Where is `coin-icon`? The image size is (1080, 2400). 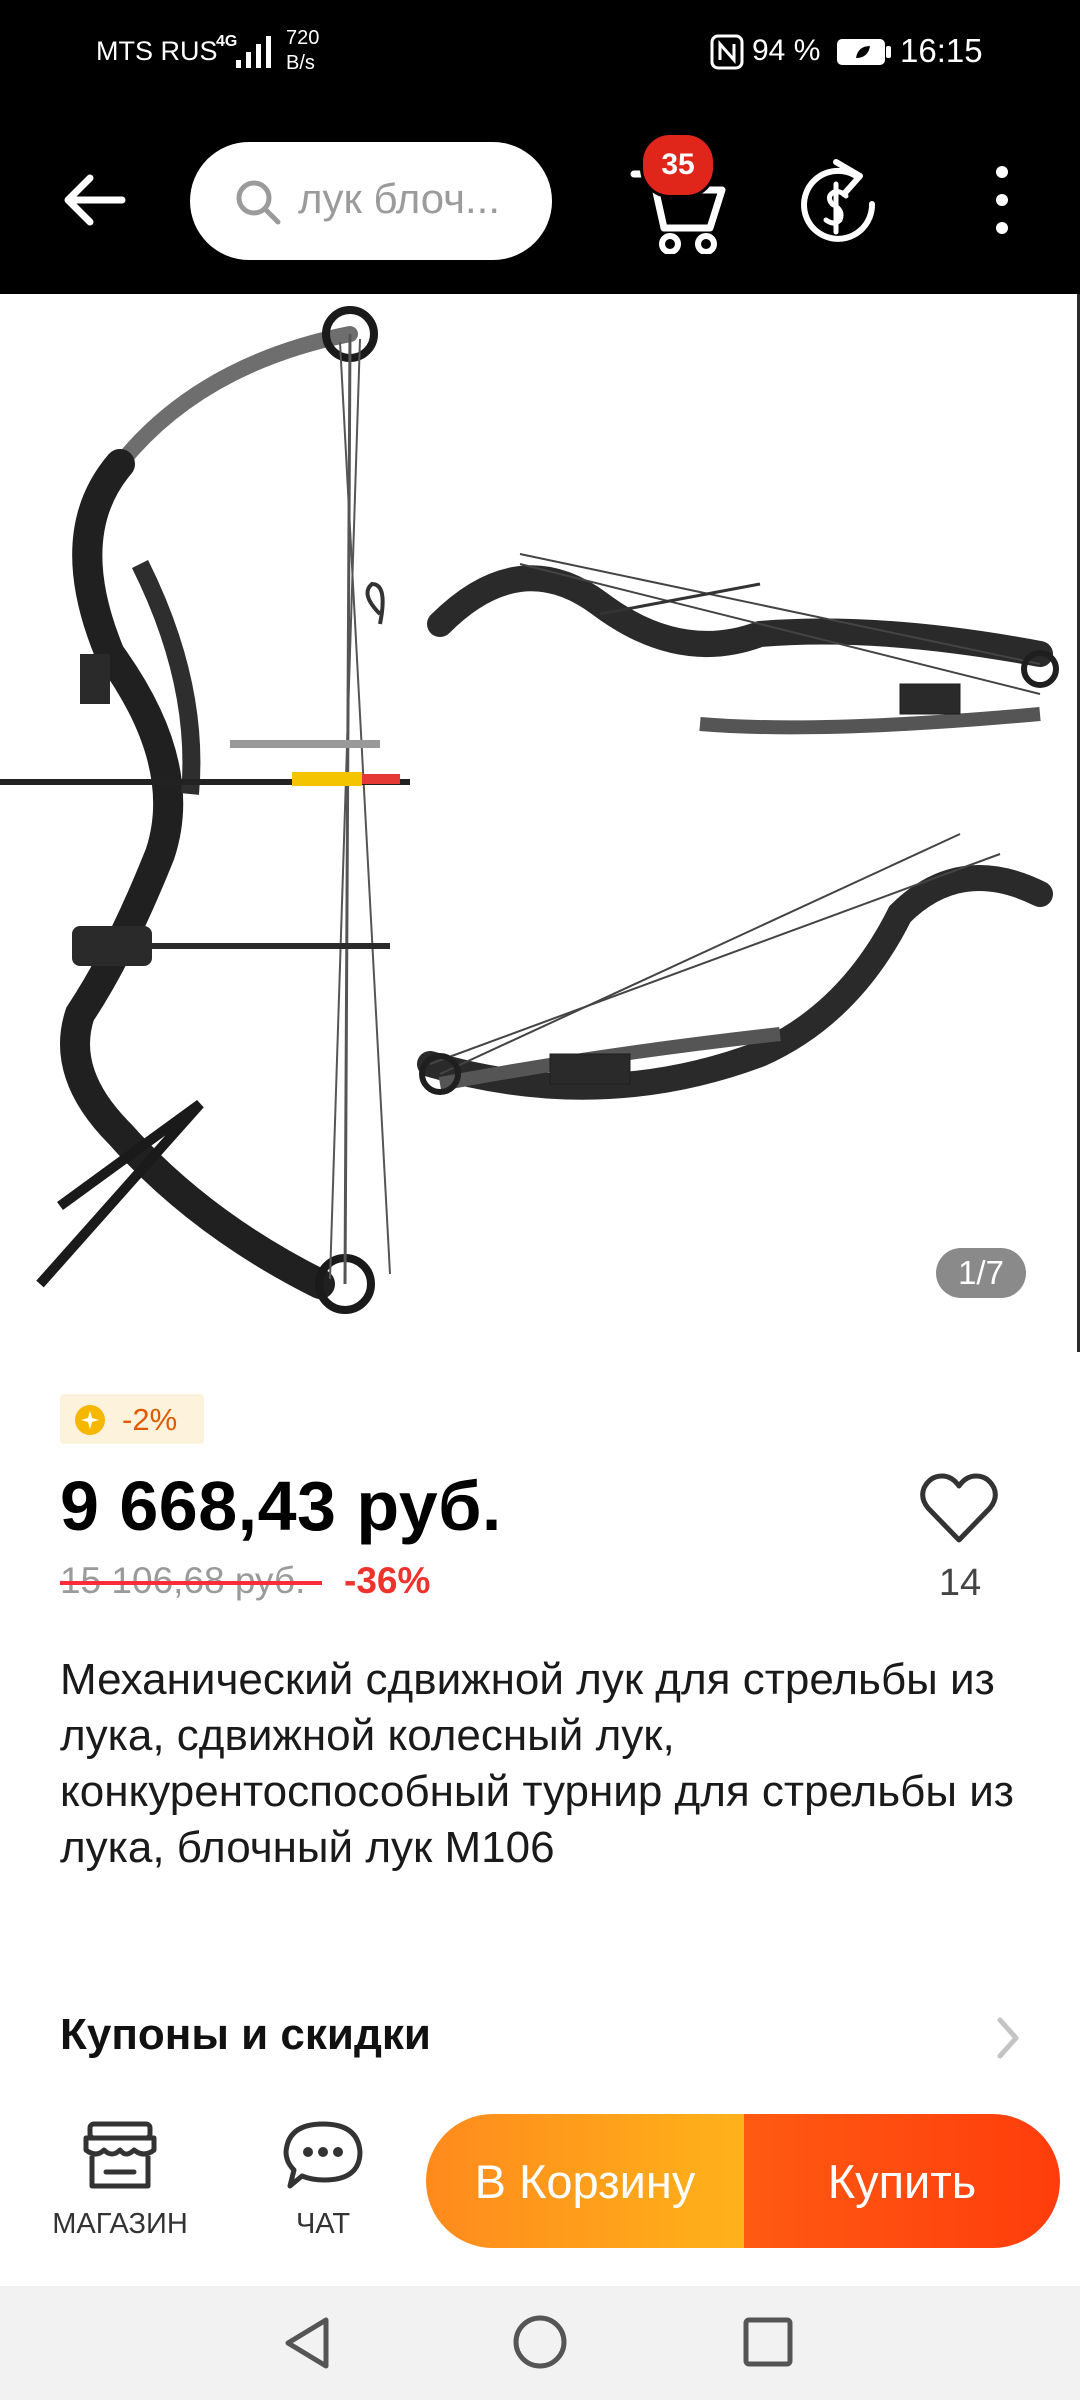
coin-icon is located at coordinates (90, 1420).